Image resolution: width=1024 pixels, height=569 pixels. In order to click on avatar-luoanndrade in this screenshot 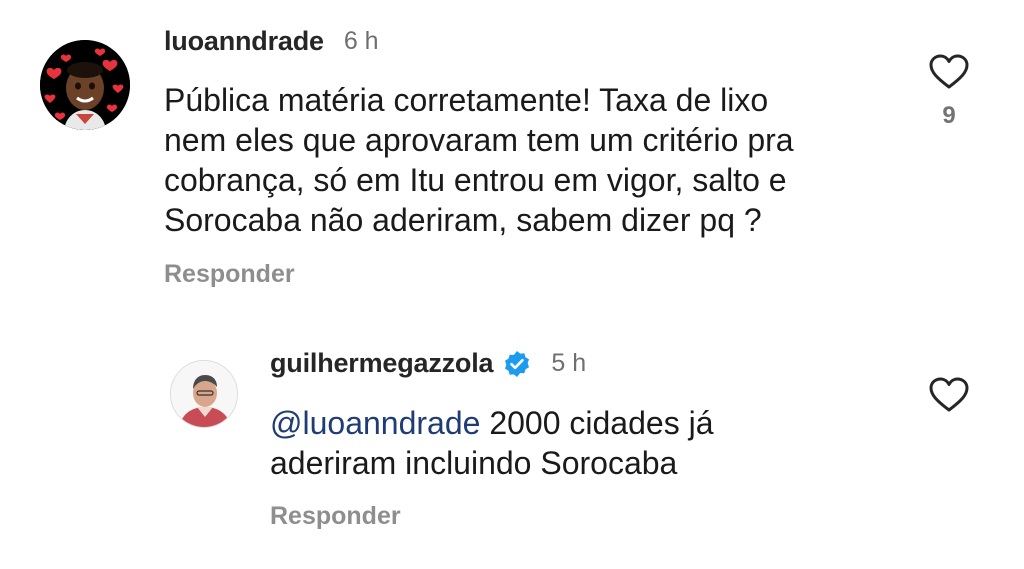, I will do `click(85, 85)`.